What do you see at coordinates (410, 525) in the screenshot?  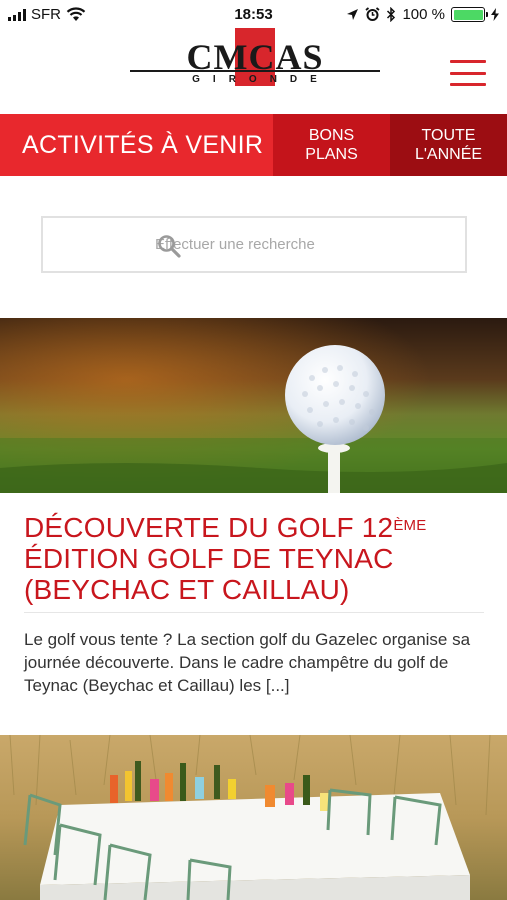 I see `article-title-ordinal: ÈME` at bounding box center [410, 525].